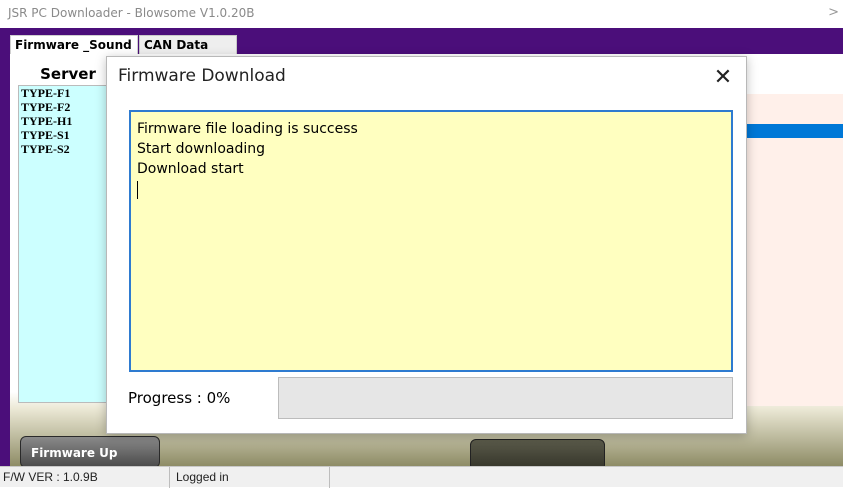 The image size is (843, 488). Describe the element at coordinates (68, 74) in the screenshot. I see `server-header: Server` at that location.